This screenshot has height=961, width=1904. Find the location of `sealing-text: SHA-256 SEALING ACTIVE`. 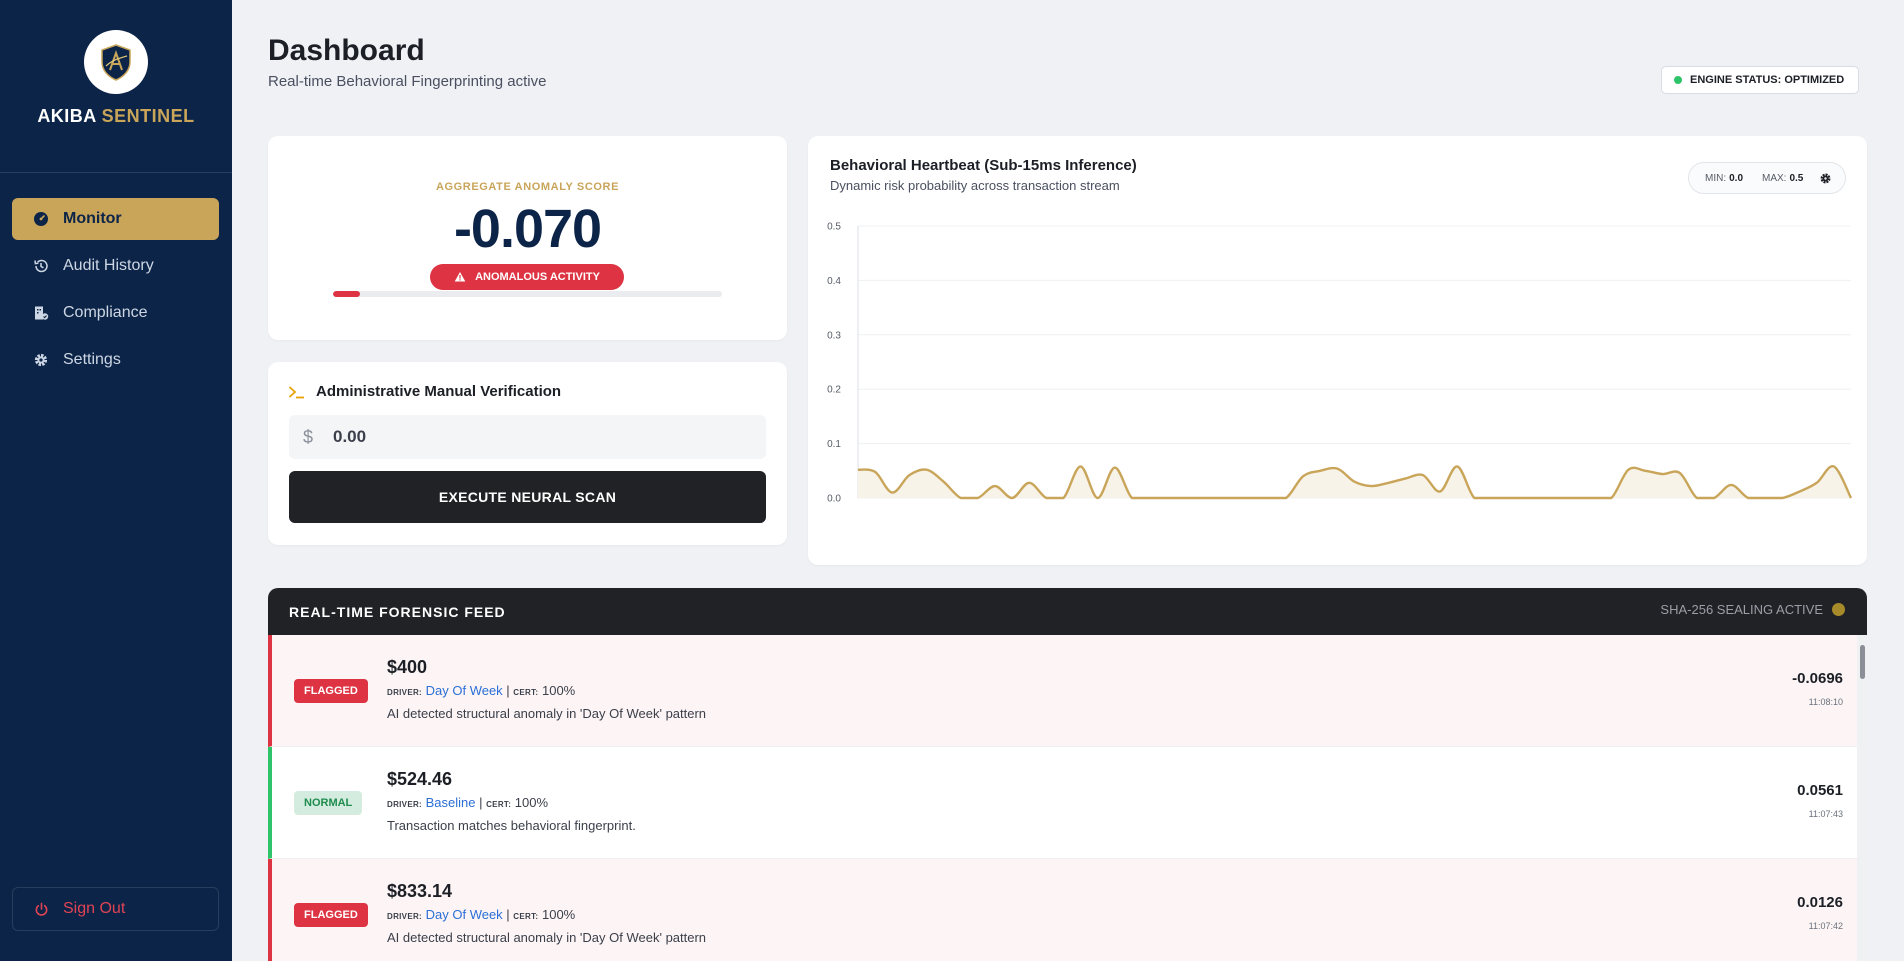

sealing-text: SHA-256 SEALING ACTIVE is located at coordinates (1741, 609).